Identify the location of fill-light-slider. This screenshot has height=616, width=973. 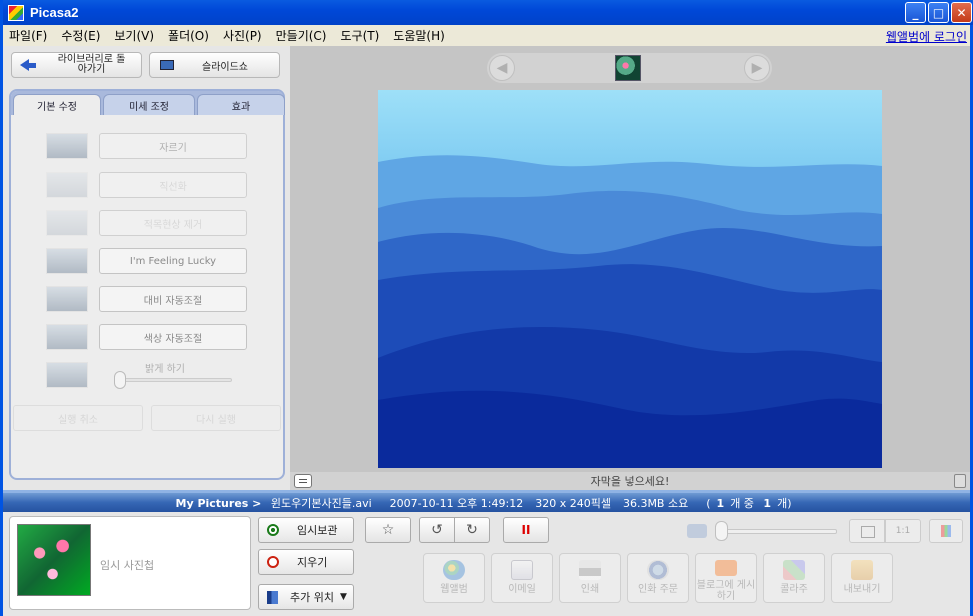
(173, 380).